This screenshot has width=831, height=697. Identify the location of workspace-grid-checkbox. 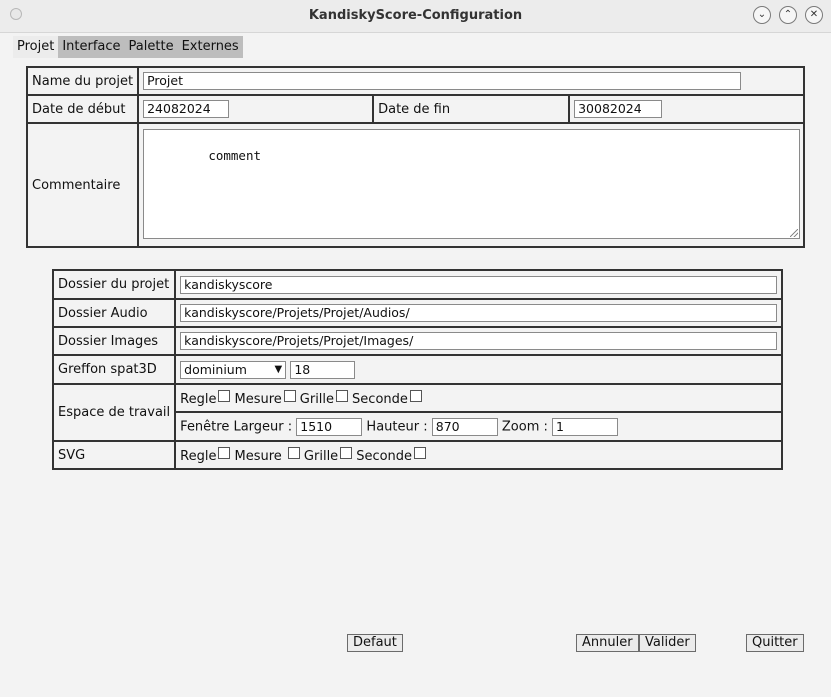
(342, 395).